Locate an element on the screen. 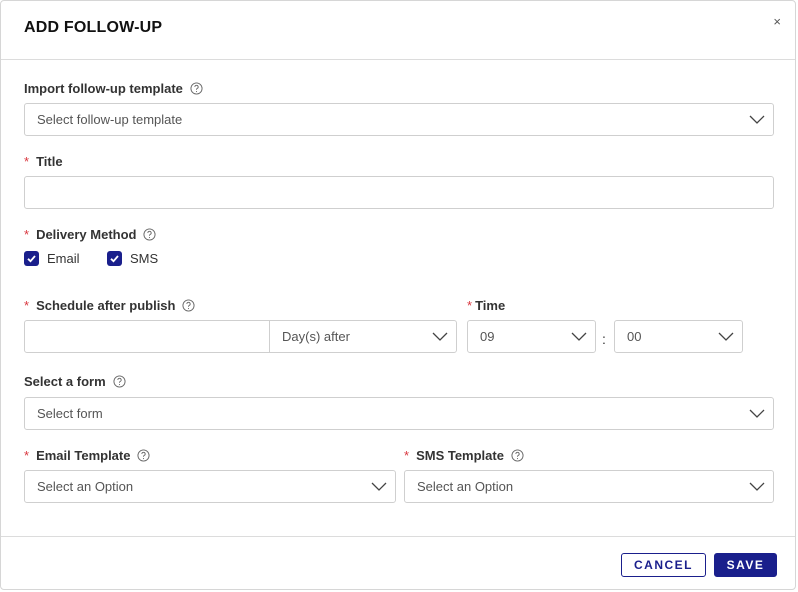  minute-value: 00 is located at coordinates (634, 336).